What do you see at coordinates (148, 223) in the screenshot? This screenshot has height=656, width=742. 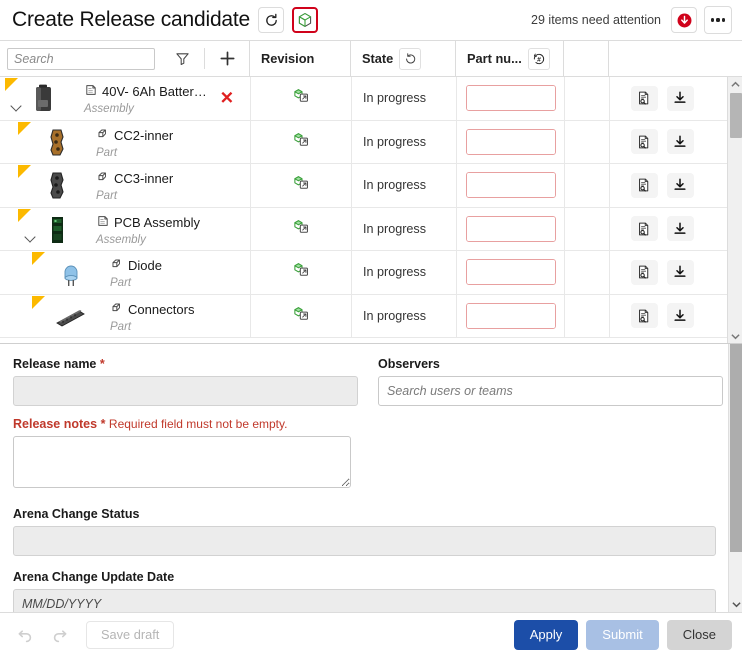 I see `row-title-line: PCB Assembly` at bounding box center [148, 223].